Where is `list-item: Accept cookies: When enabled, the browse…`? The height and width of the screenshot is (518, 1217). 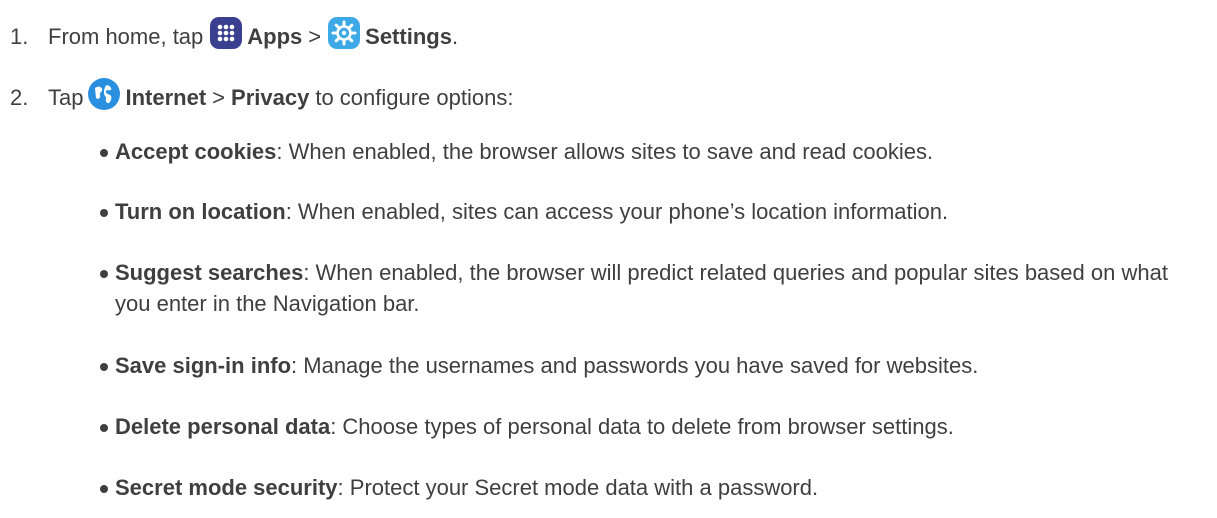
list-item: Accept cookies: When enabled, the browse… is located at coordinates (655, 151).